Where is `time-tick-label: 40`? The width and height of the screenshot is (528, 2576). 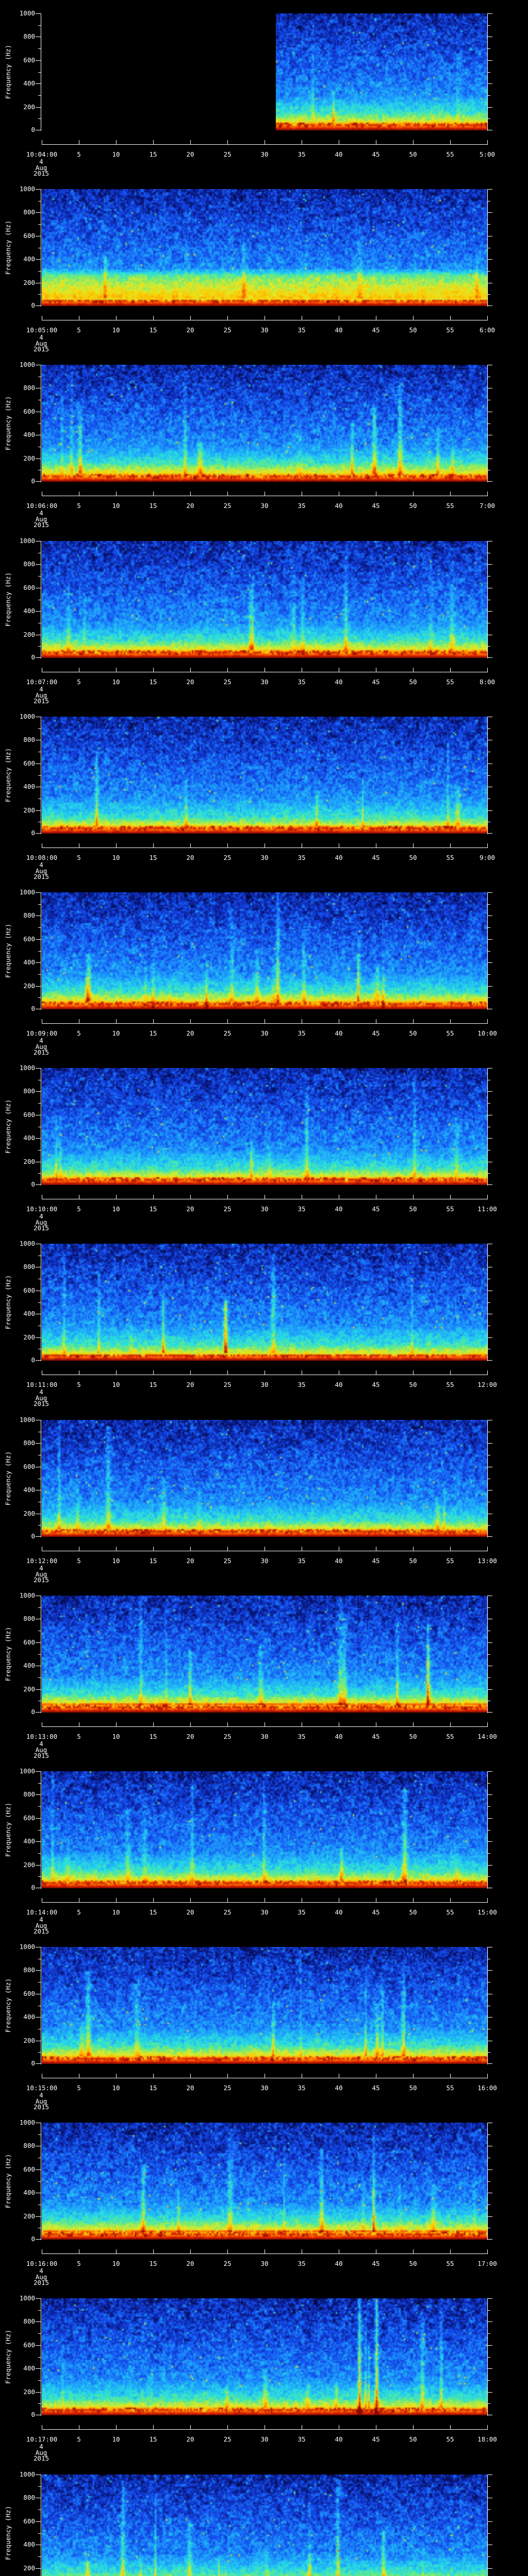 time-tick-label: 40 is located at coordinates (339, 1033).